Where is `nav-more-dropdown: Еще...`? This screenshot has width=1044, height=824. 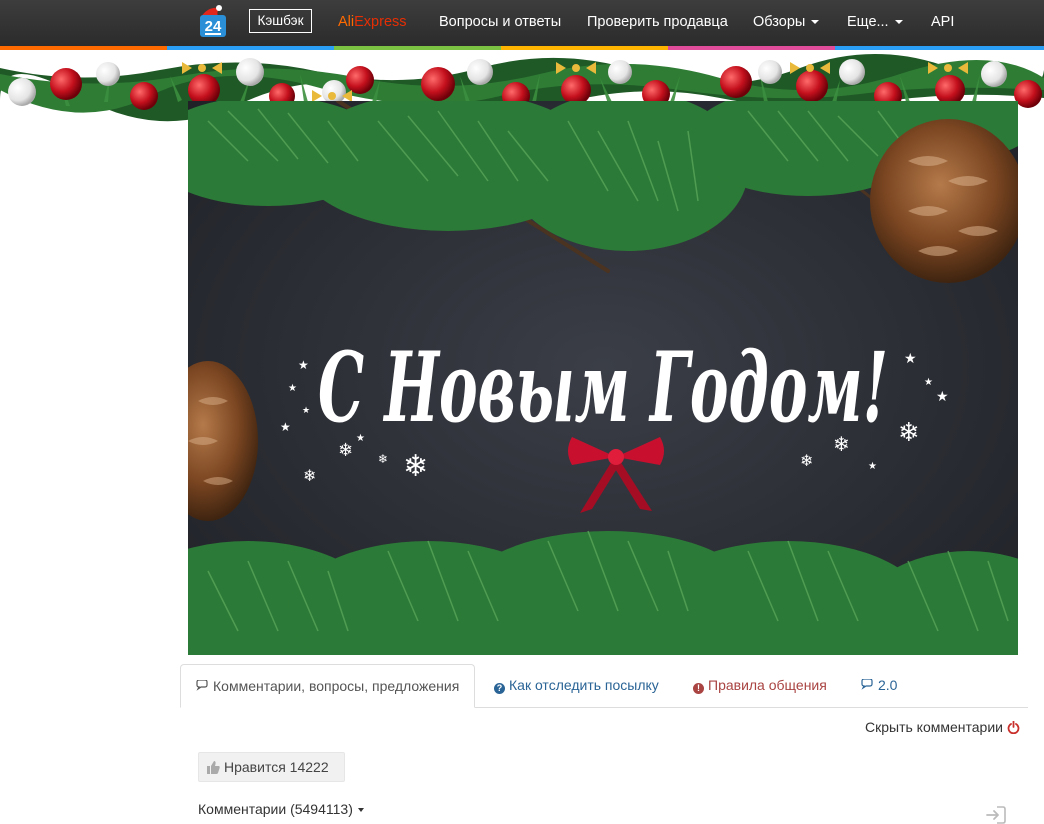 nav-more-dropdown: Еще... is located at coordinates (875, 23).